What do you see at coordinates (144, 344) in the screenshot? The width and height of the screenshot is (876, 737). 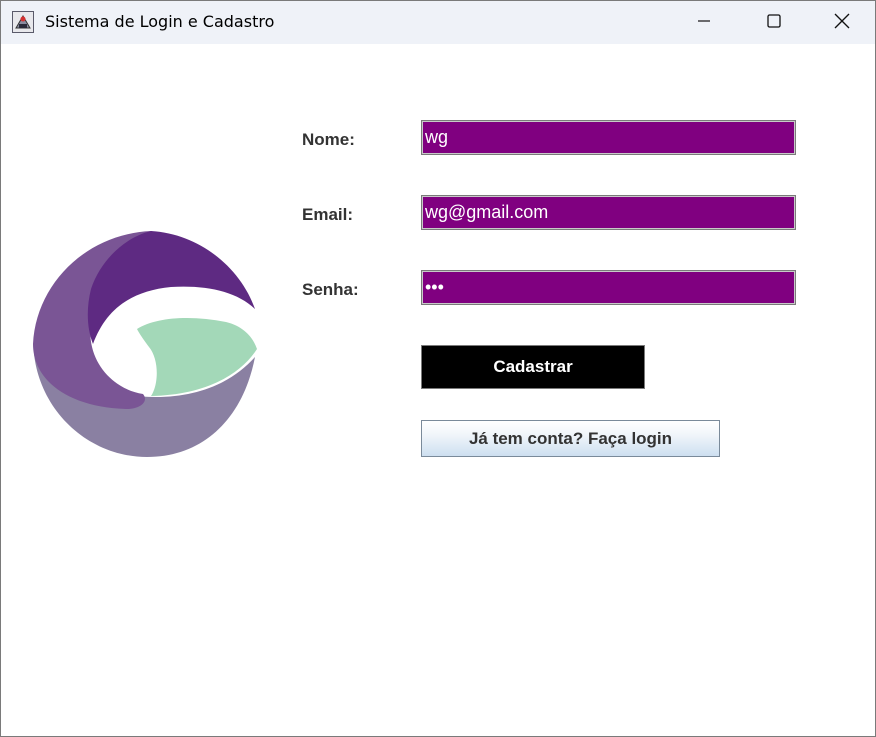 I see `logo-image` at bounding box center [144, 344].